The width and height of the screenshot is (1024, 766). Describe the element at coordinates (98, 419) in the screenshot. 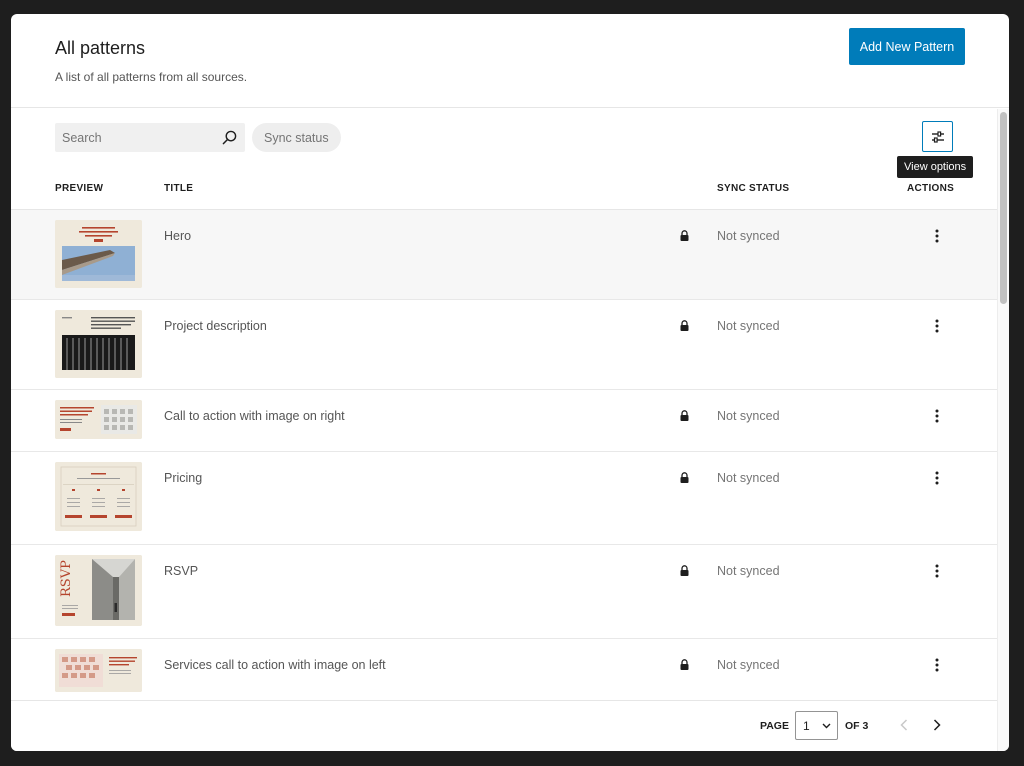

I see `pattern-preview-call-to-action-image-right` at that location.